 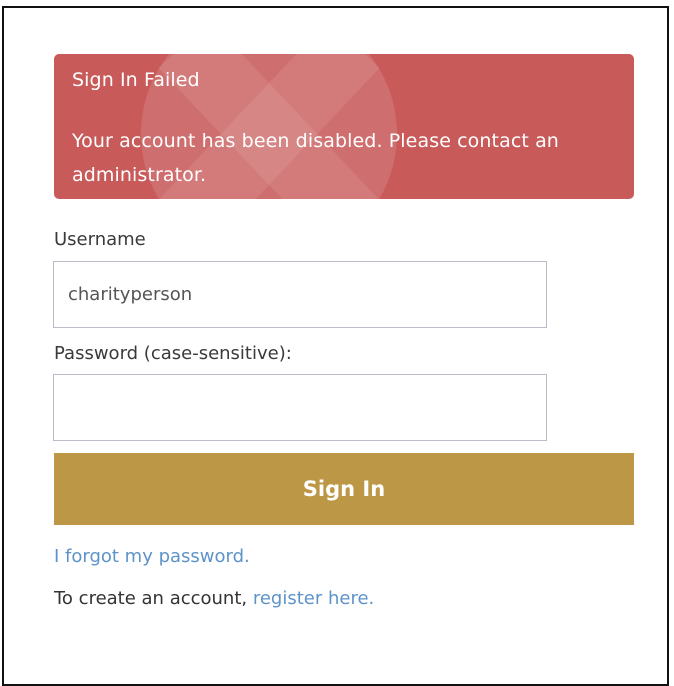 I want to click on create-account-text: To create an account, register here., so click(x=214, y=599).